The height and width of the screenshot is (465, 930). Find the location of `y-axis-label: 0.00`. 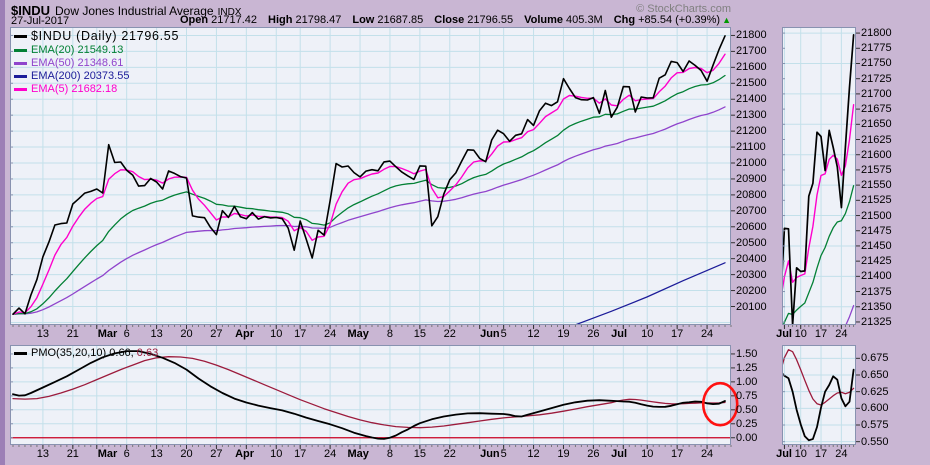

y-axis-label: 0.00 is located at coordinates (747, 437).